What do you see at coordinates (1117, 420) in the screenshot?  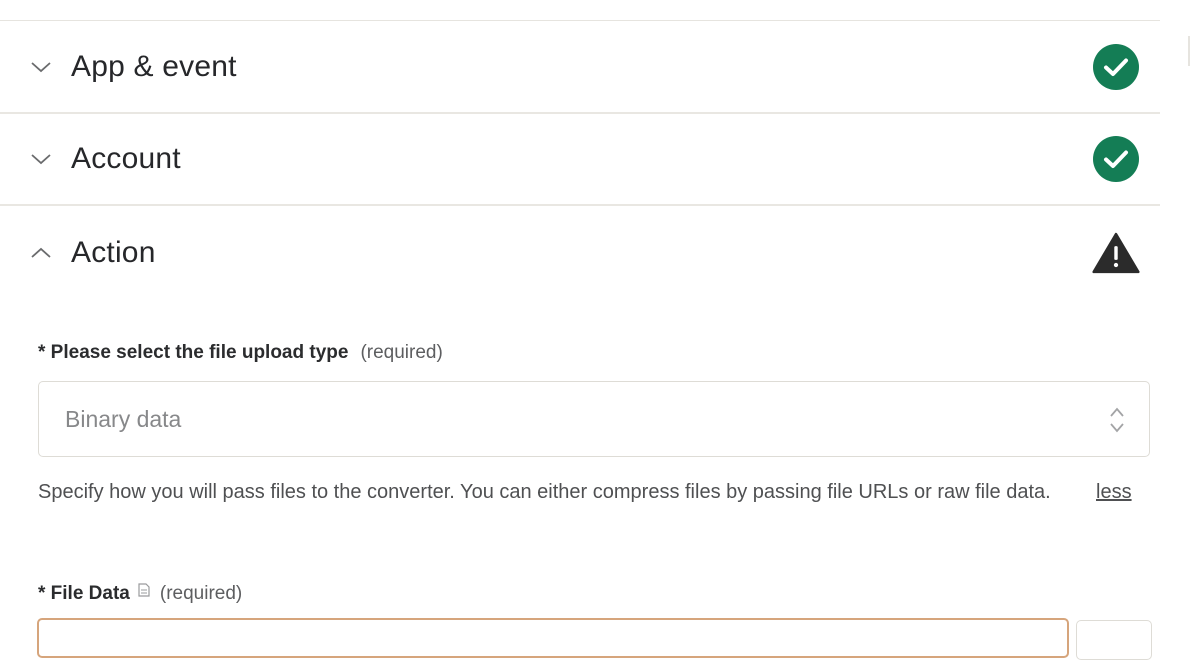 I see `select-arrows-icon` at bounding box center [1117, 420].